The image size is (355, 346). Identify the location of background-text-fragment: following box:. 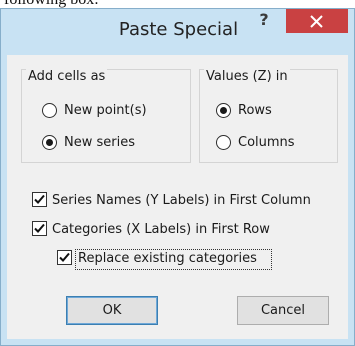
(177, 4).